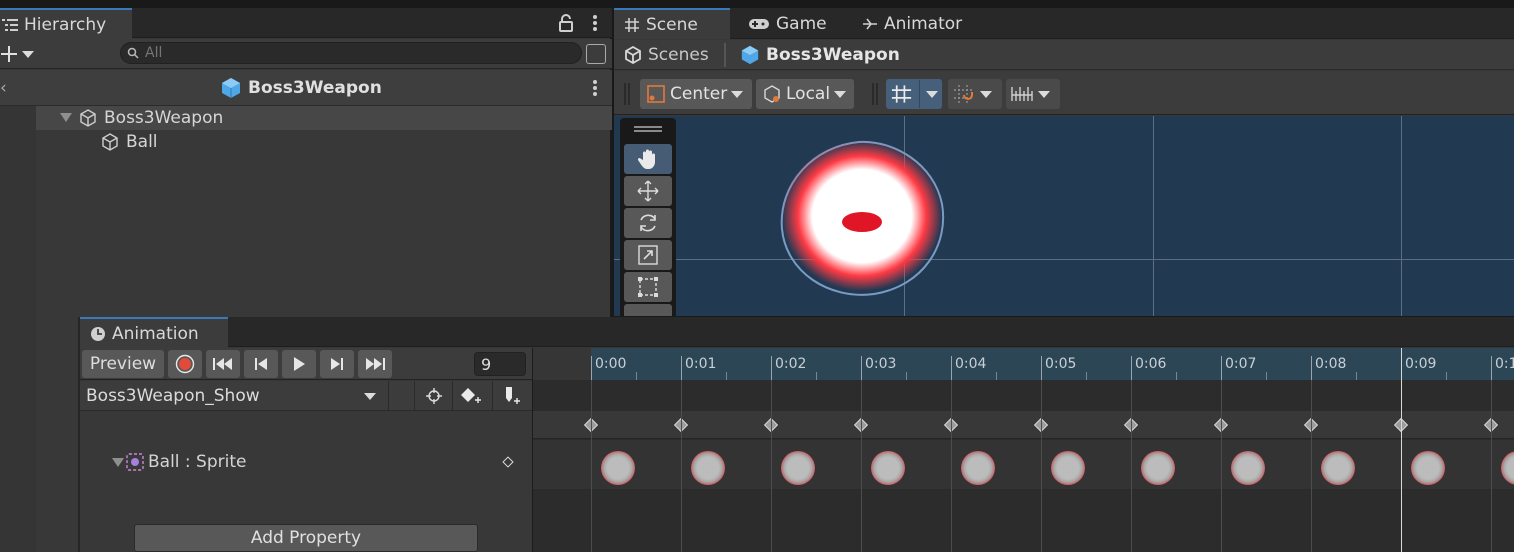  What do you see at coordinates (797, 332) in the screenshot?
I see `animation-tabbar: Animation` at bounding box center [797, 332].